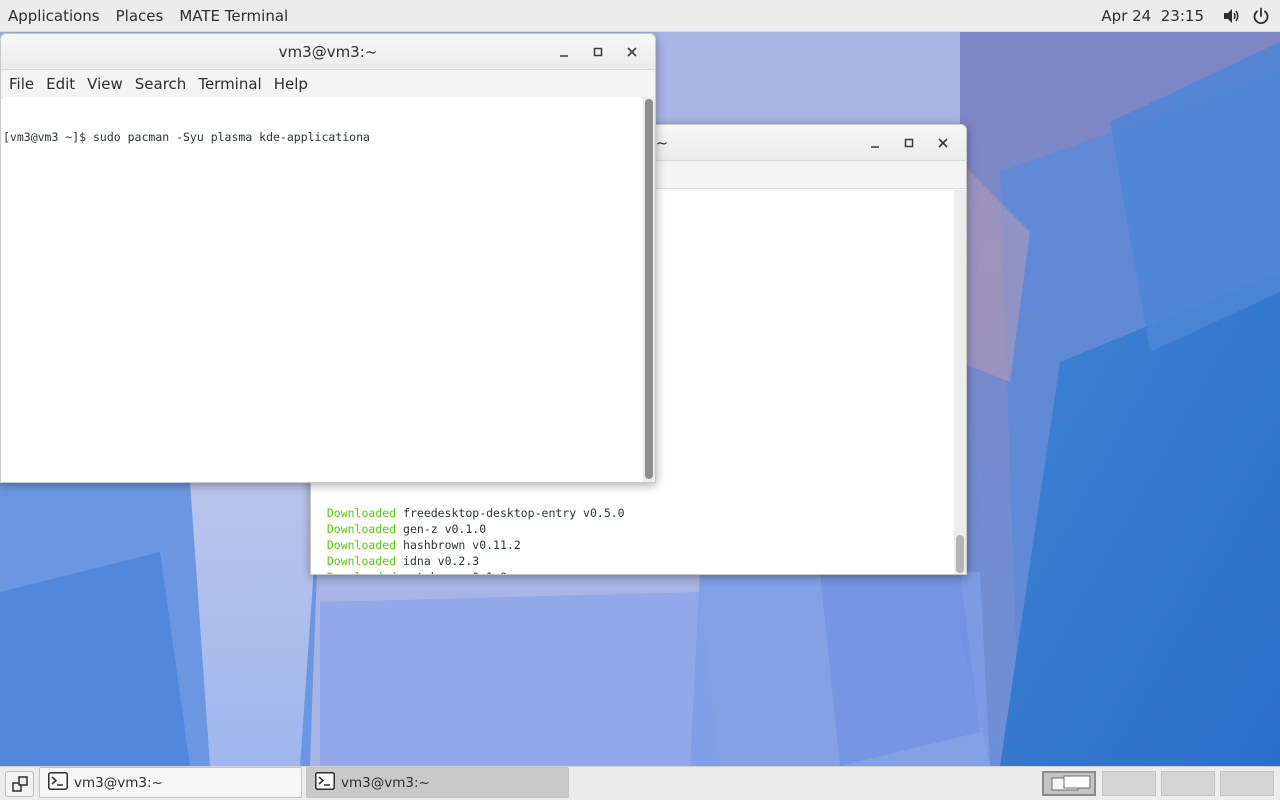 Image resolution: width=1280 pixels, height=800 pixels. Describe the element at coordinates (437, 782) in the screenshot. I see `taskbar-item-active: vm3@vm3:~` at that location.